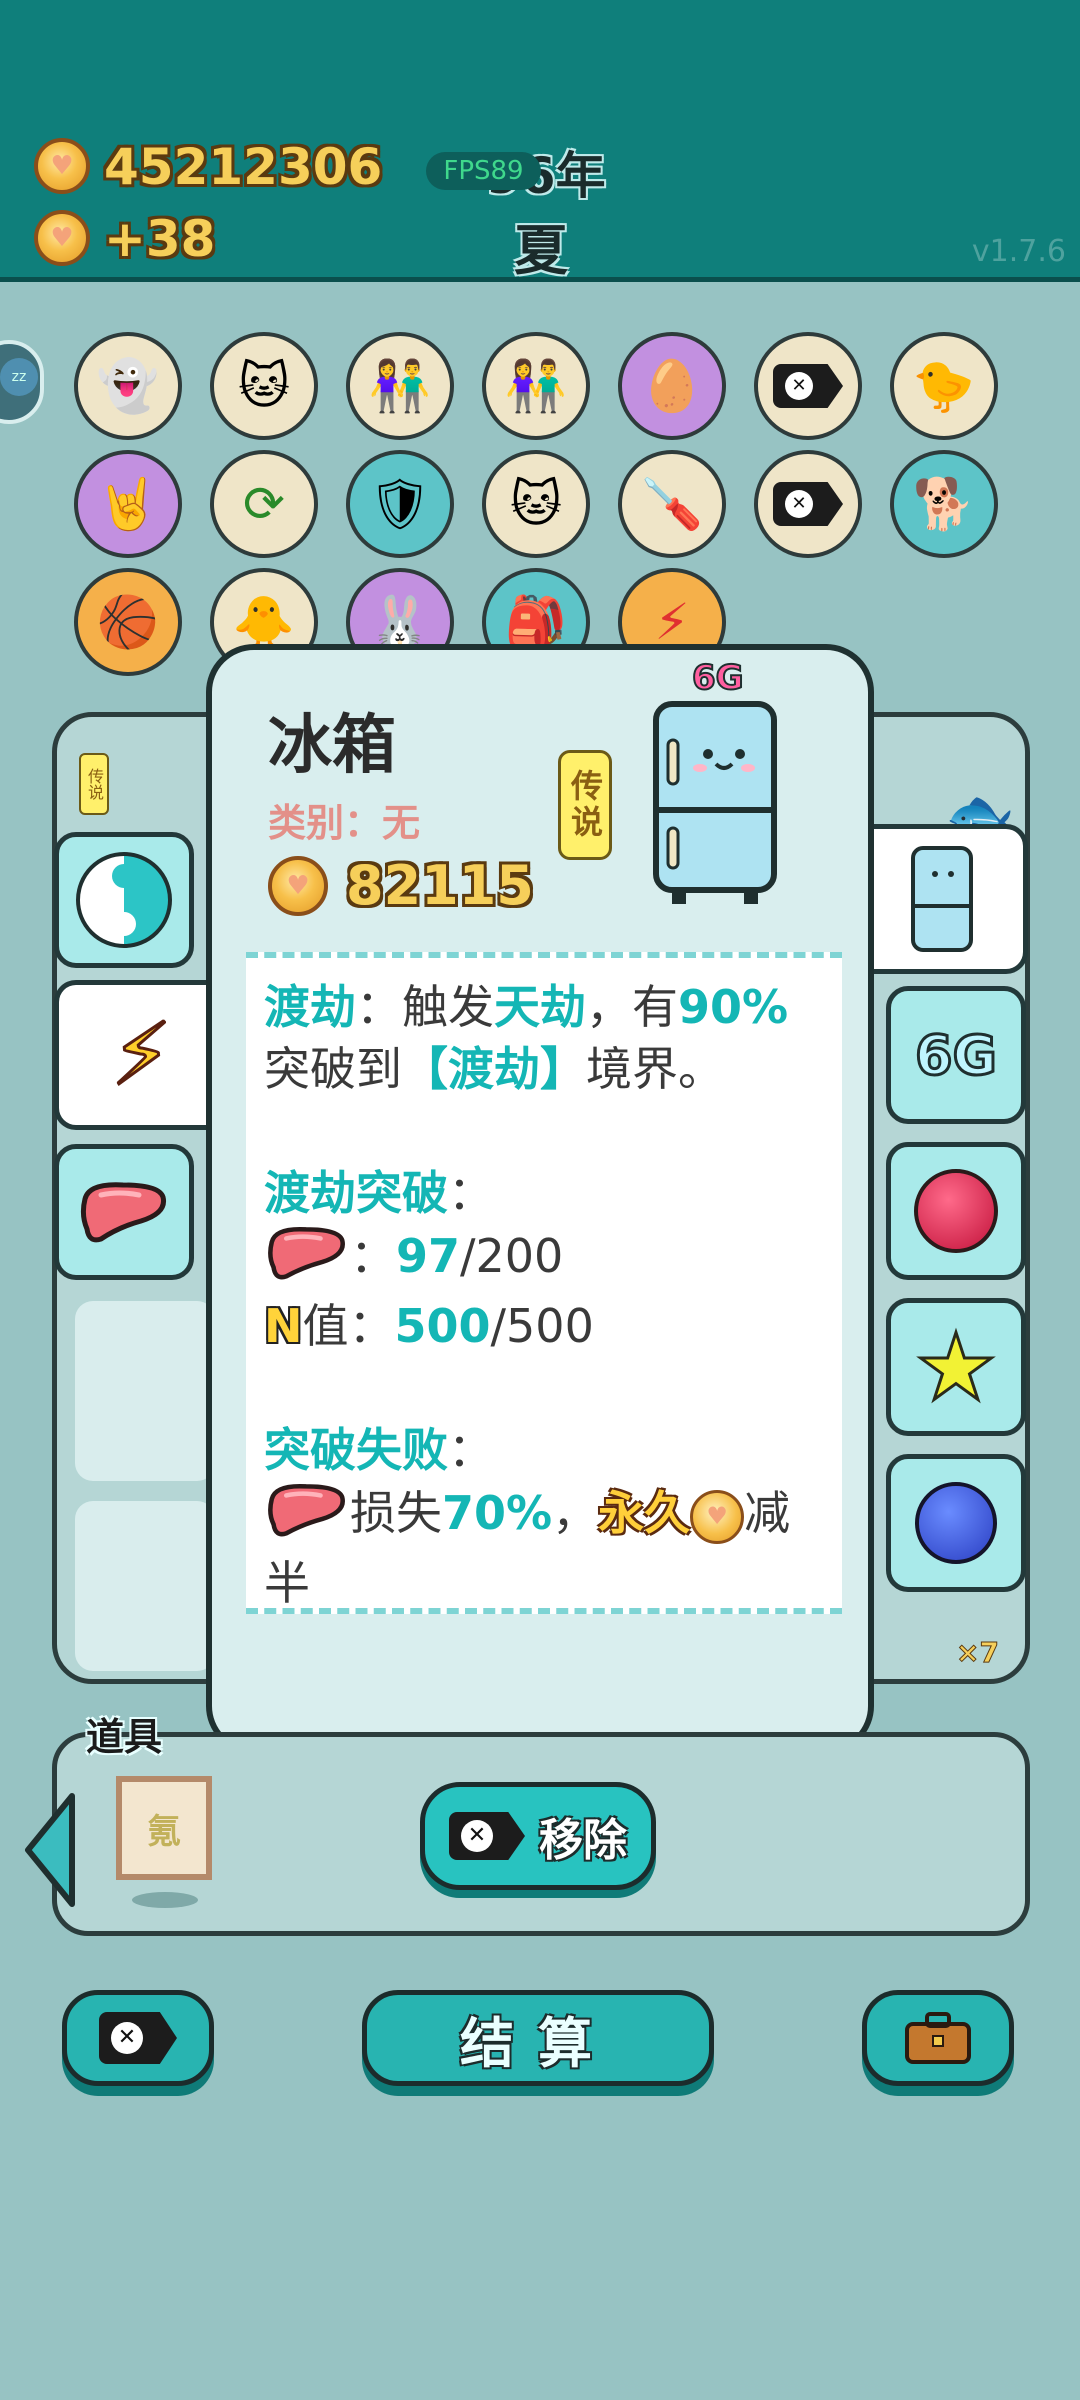  What do you see at coordinates (944, 386) in the screenshot?
I see `chick-egg-icon: 🐤` at bounding box center [944, 386].